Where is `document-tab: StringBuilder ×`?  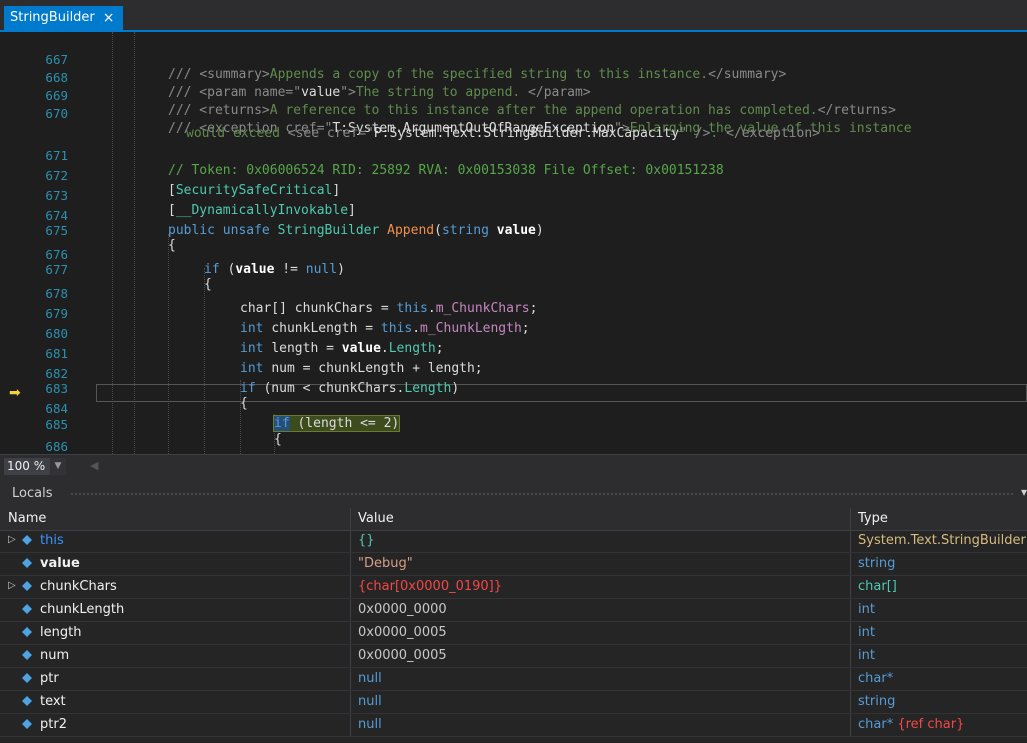
document-tab: StringBuilder × is located at coordinates (63, 18).